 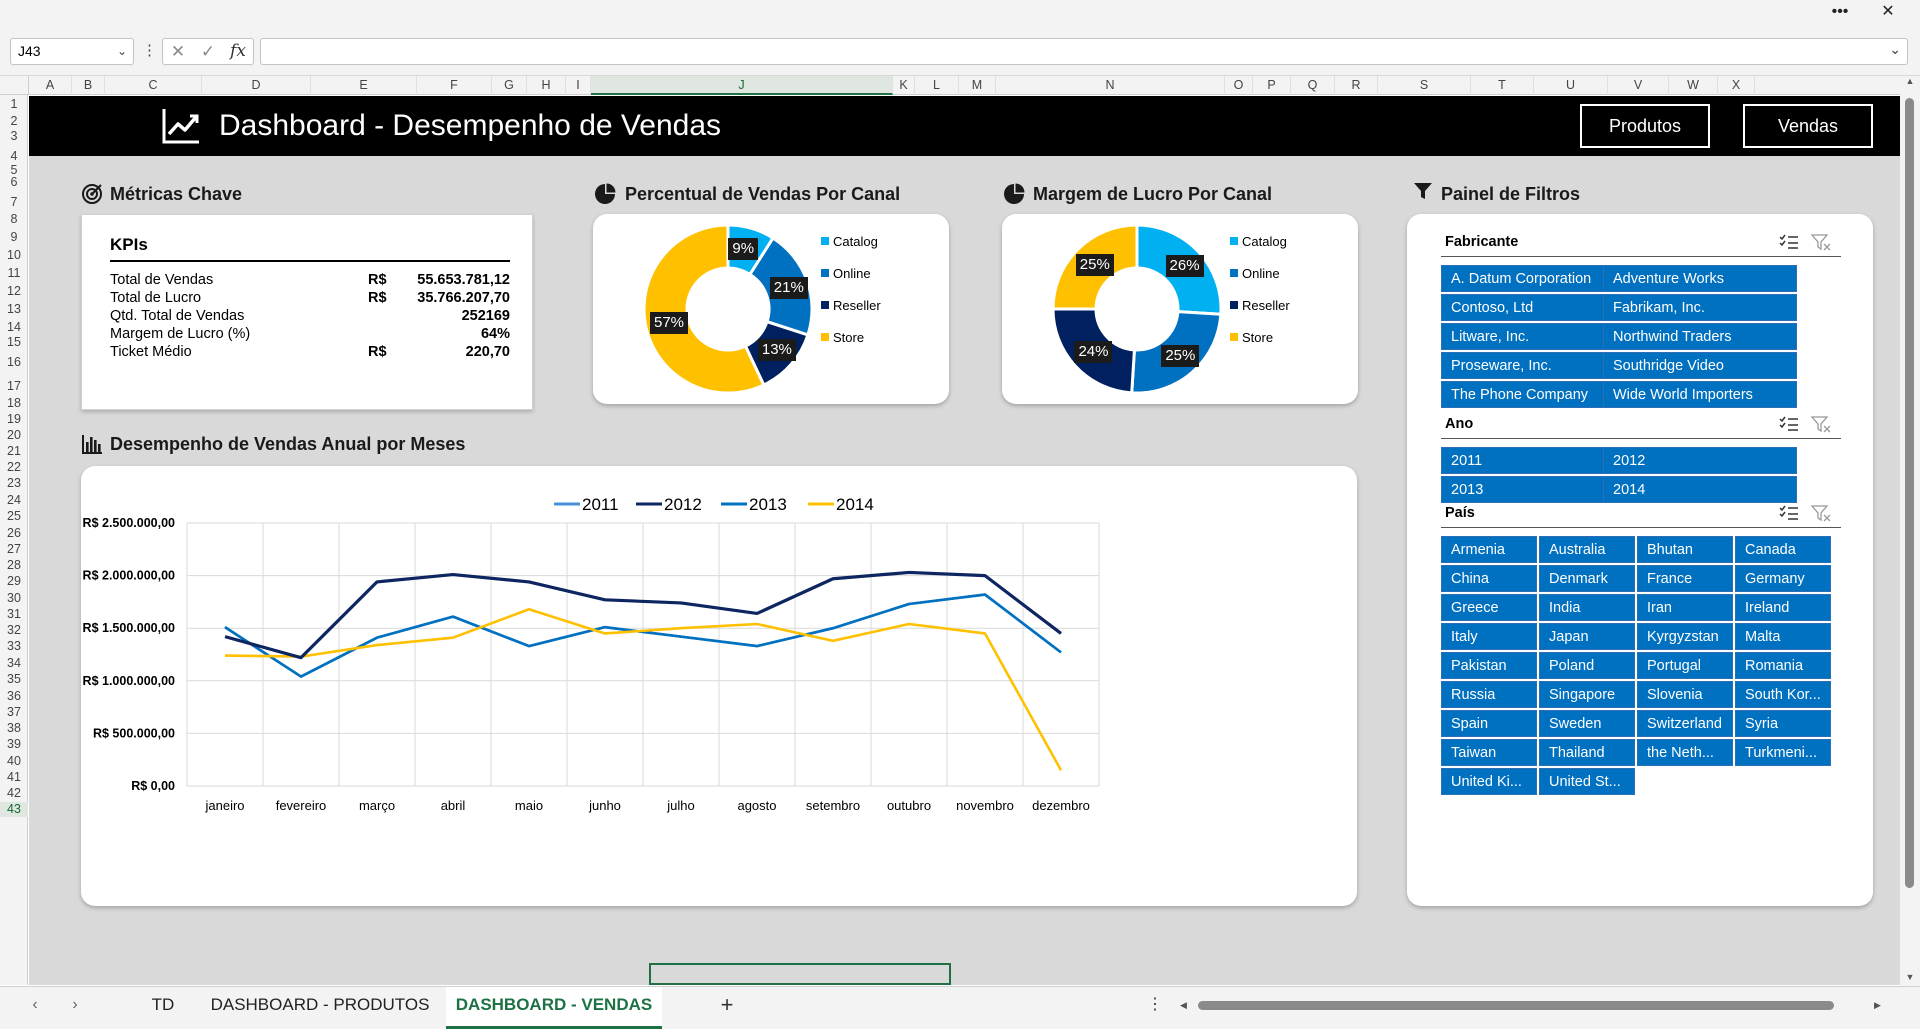 I want to click on slicer-item-pais: Canada, so click(x=1783, y=549).